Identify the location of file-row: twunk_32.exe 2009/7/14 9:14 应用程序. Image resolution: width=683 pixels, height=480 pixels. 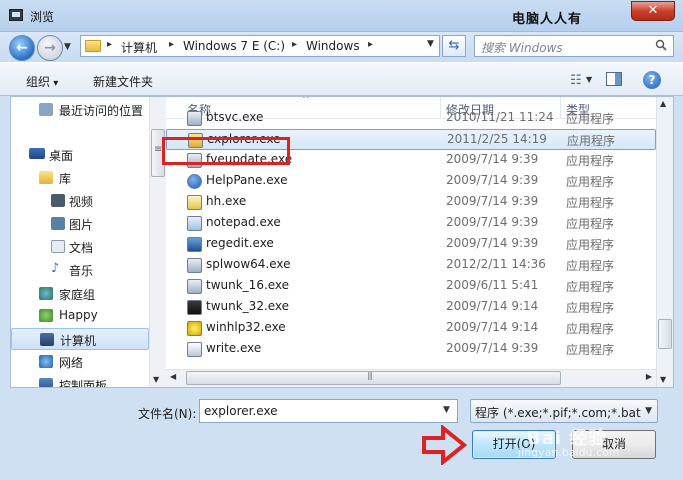
(411, 307).